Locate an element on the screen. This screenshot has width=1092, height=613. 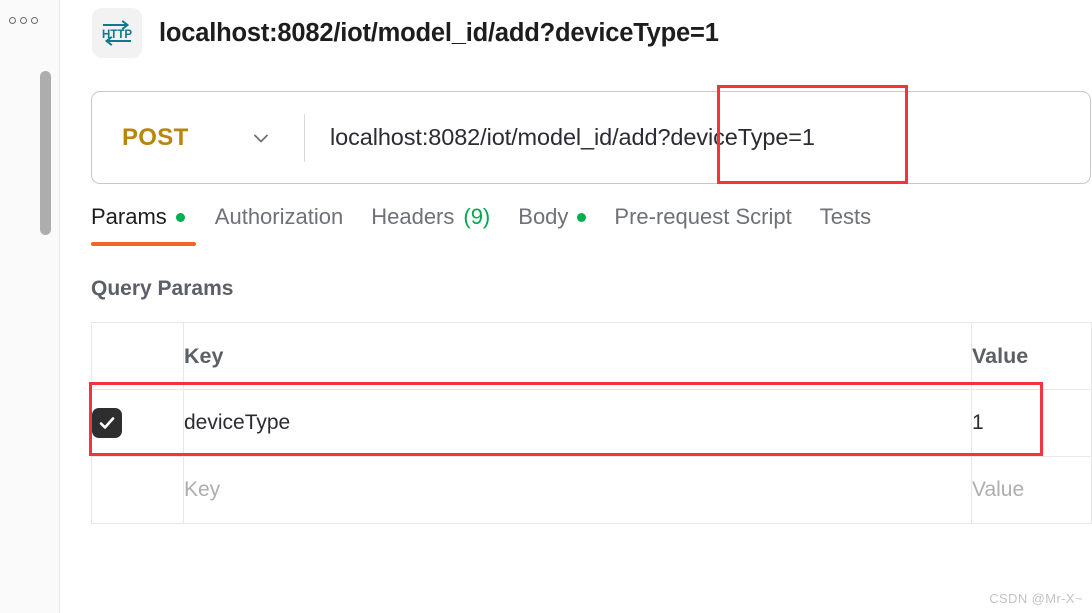
tab-body: Body is located at coordinates (566, 225).